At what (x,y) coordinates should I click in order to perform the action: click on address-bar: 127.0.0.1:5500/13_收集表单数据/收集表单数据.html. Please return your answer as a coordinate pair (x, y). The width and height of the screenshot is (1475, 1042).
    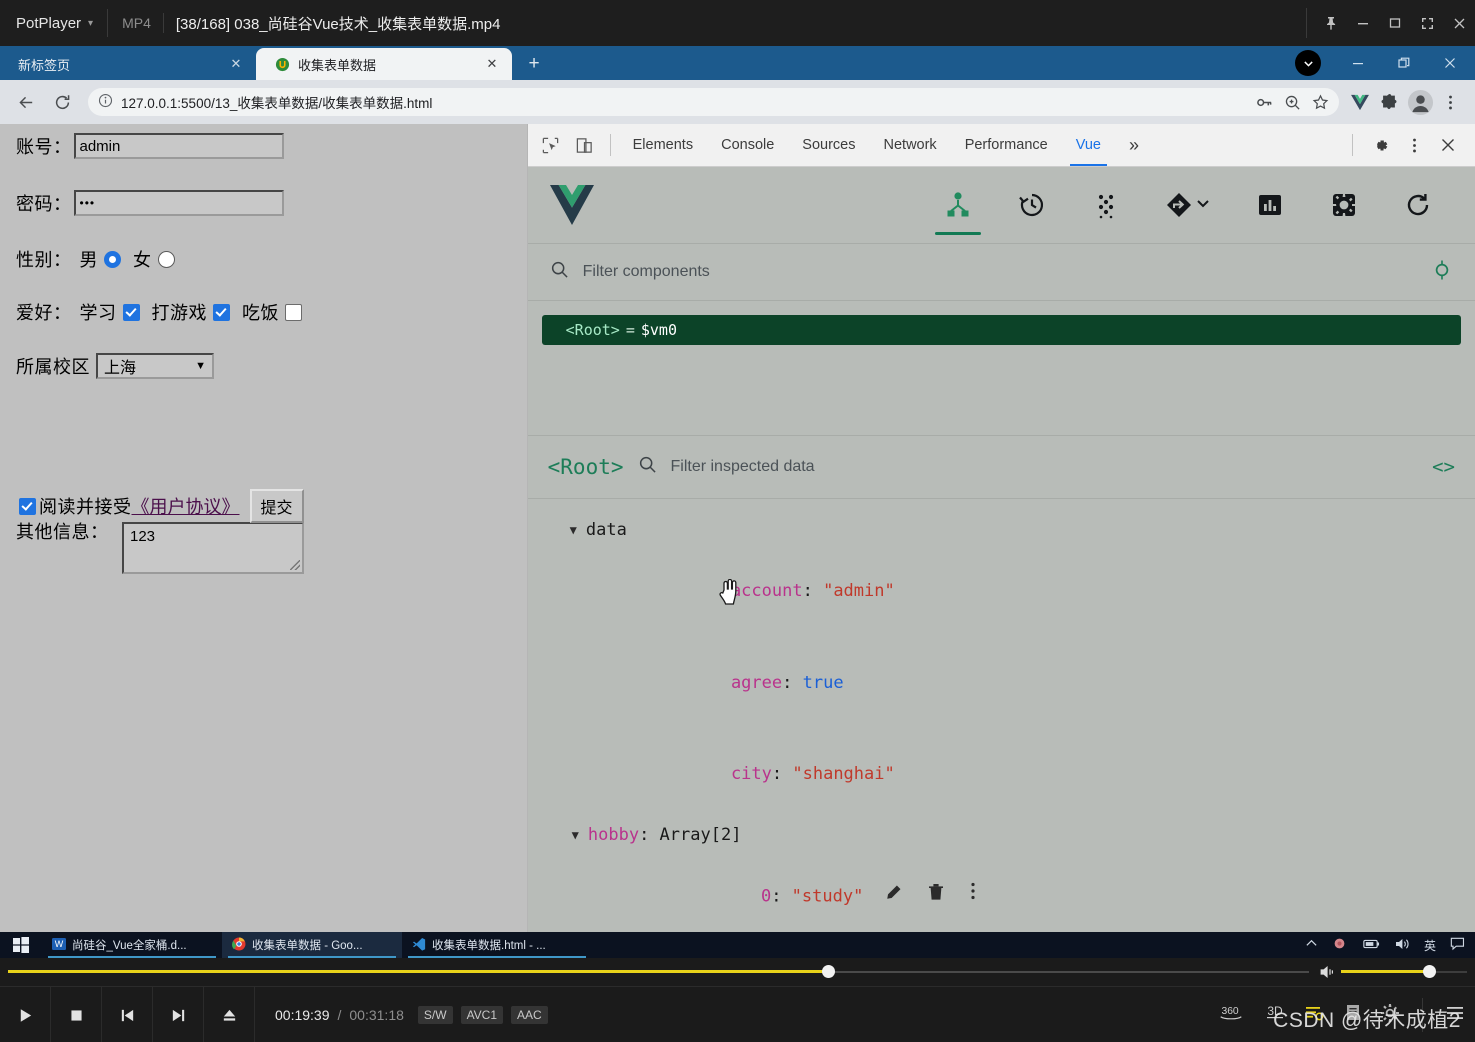
    Looking at the image, I should click on (713, 102).